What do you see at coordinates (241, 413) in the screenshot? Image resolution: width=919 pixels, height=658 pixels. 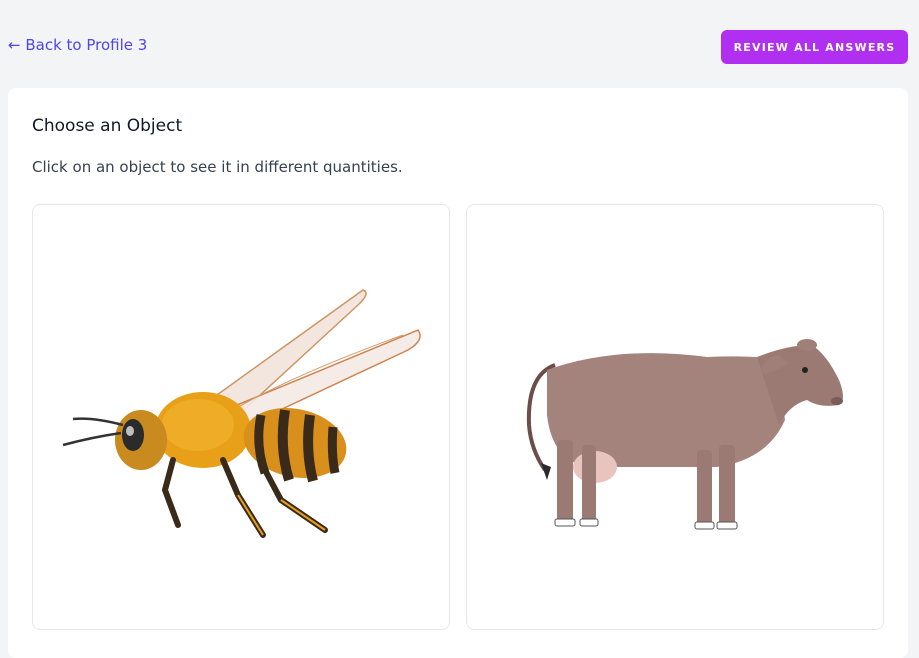 I see `bee-illustration-icon` at bounding box center [241, 413].